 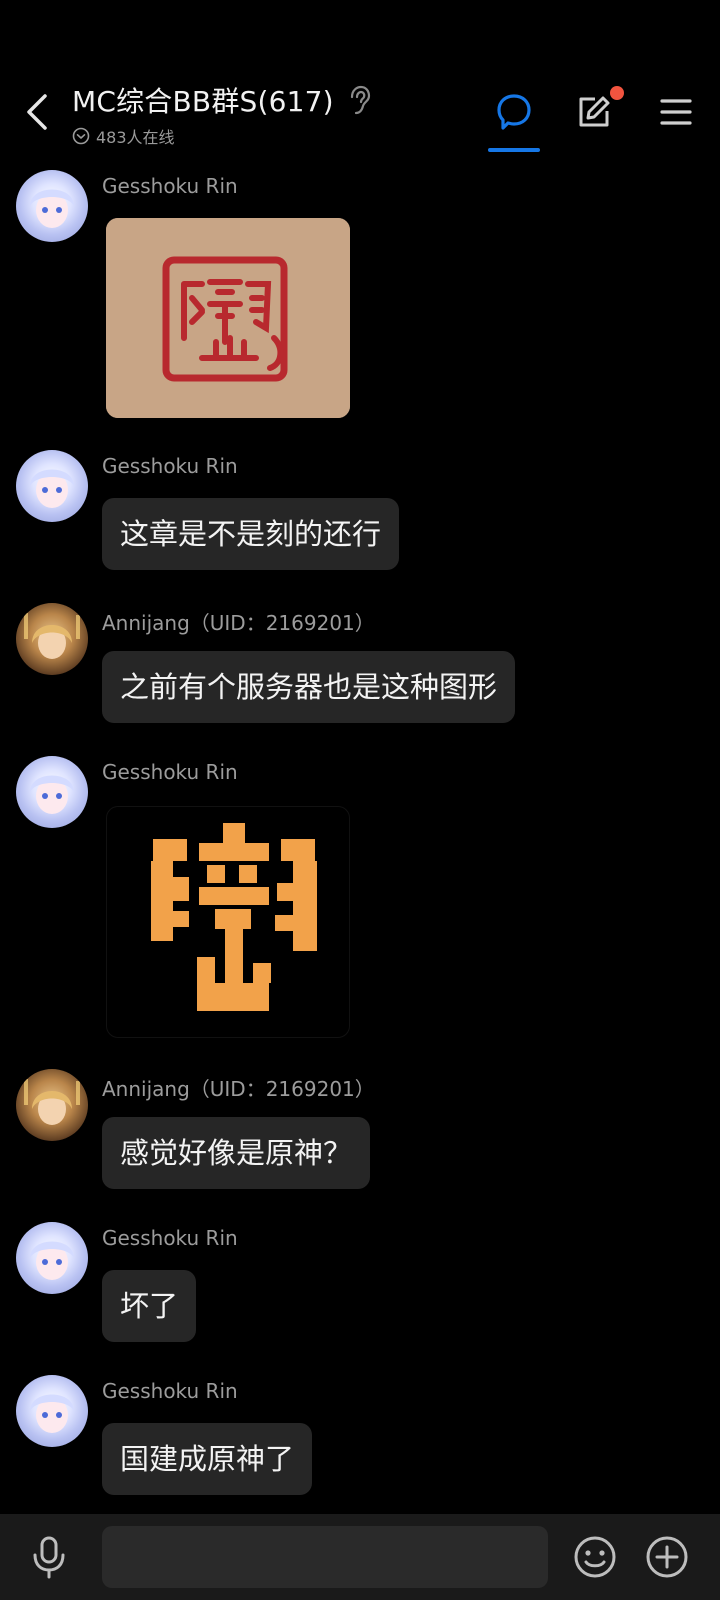 What do you see at coordinates (207, 1459) in the screenshot?
I see `text-bubble: 国建成原神了` at bounding box center [207, 1459].